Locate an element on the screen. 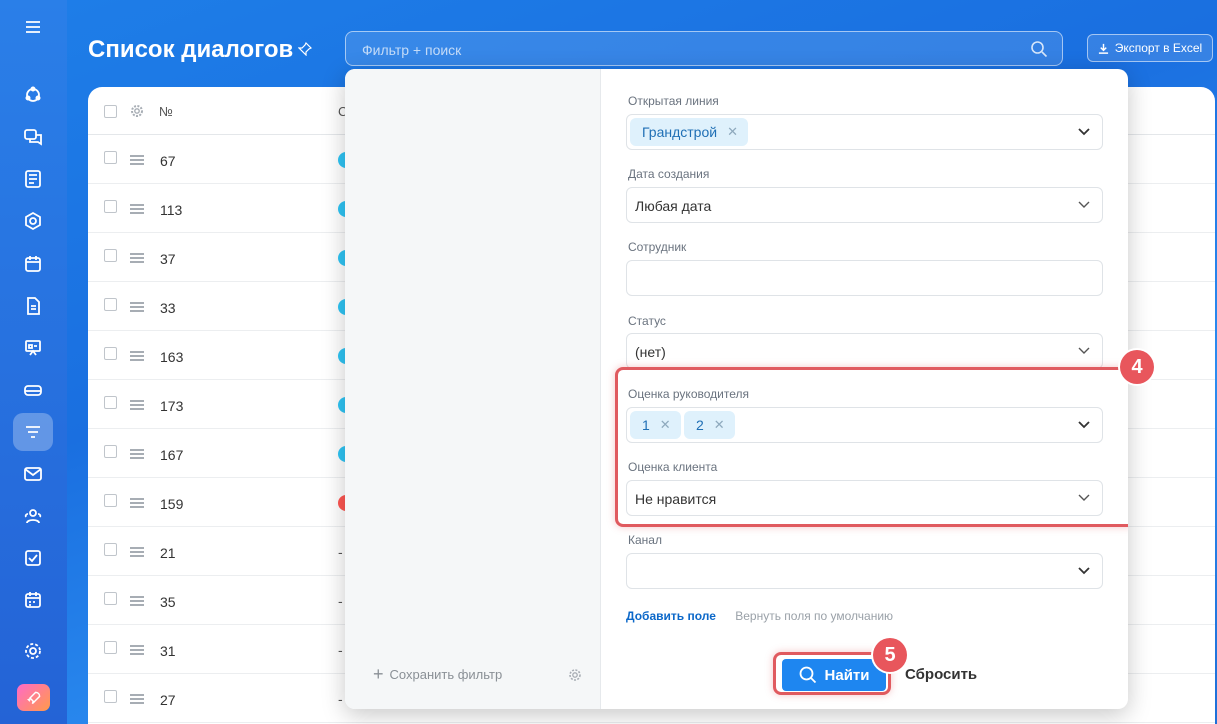 The width and height of the screenshot is (1217, 724). channel-label: Канал is located at coordinates (645, 540).